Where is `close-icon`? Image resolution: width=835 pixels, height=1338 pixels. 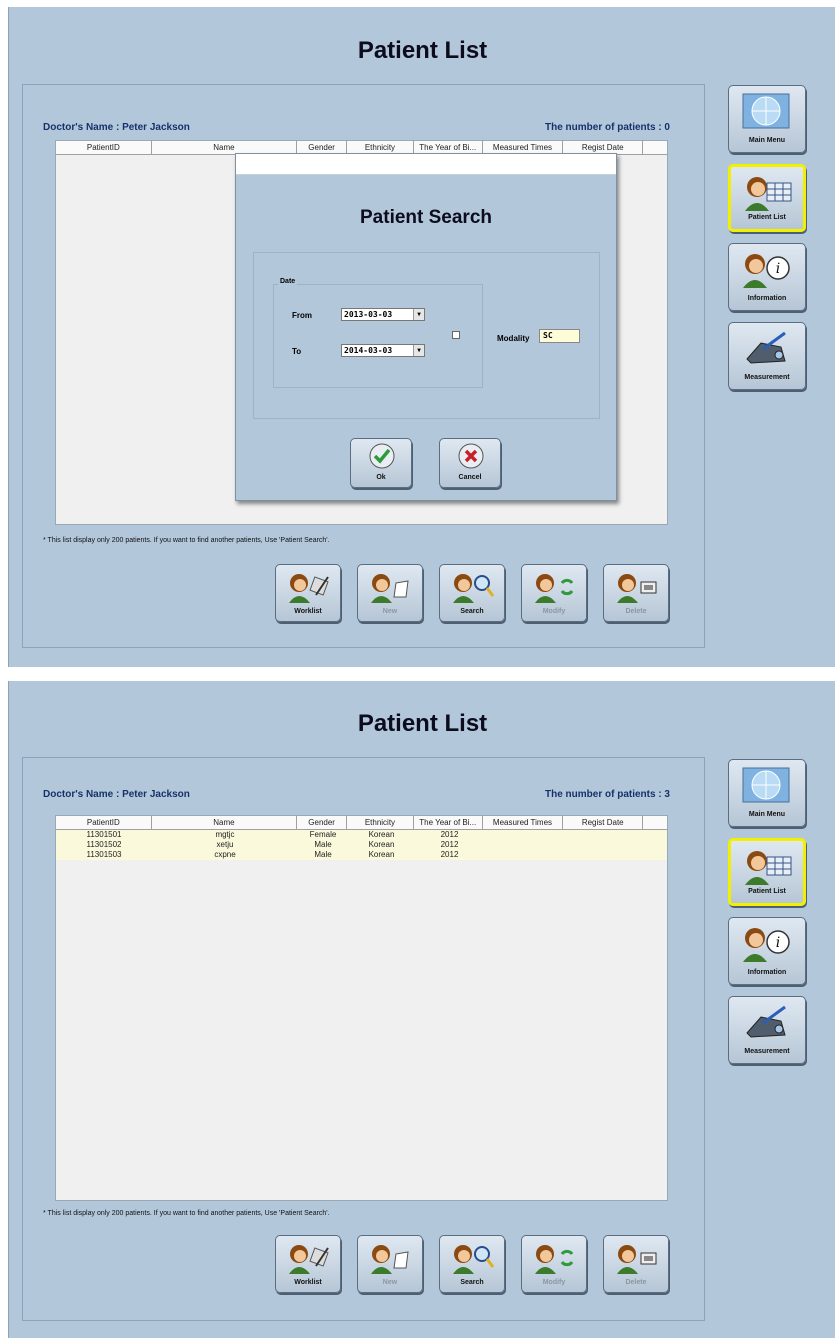
close-icon is located at coordinates (471, 456).